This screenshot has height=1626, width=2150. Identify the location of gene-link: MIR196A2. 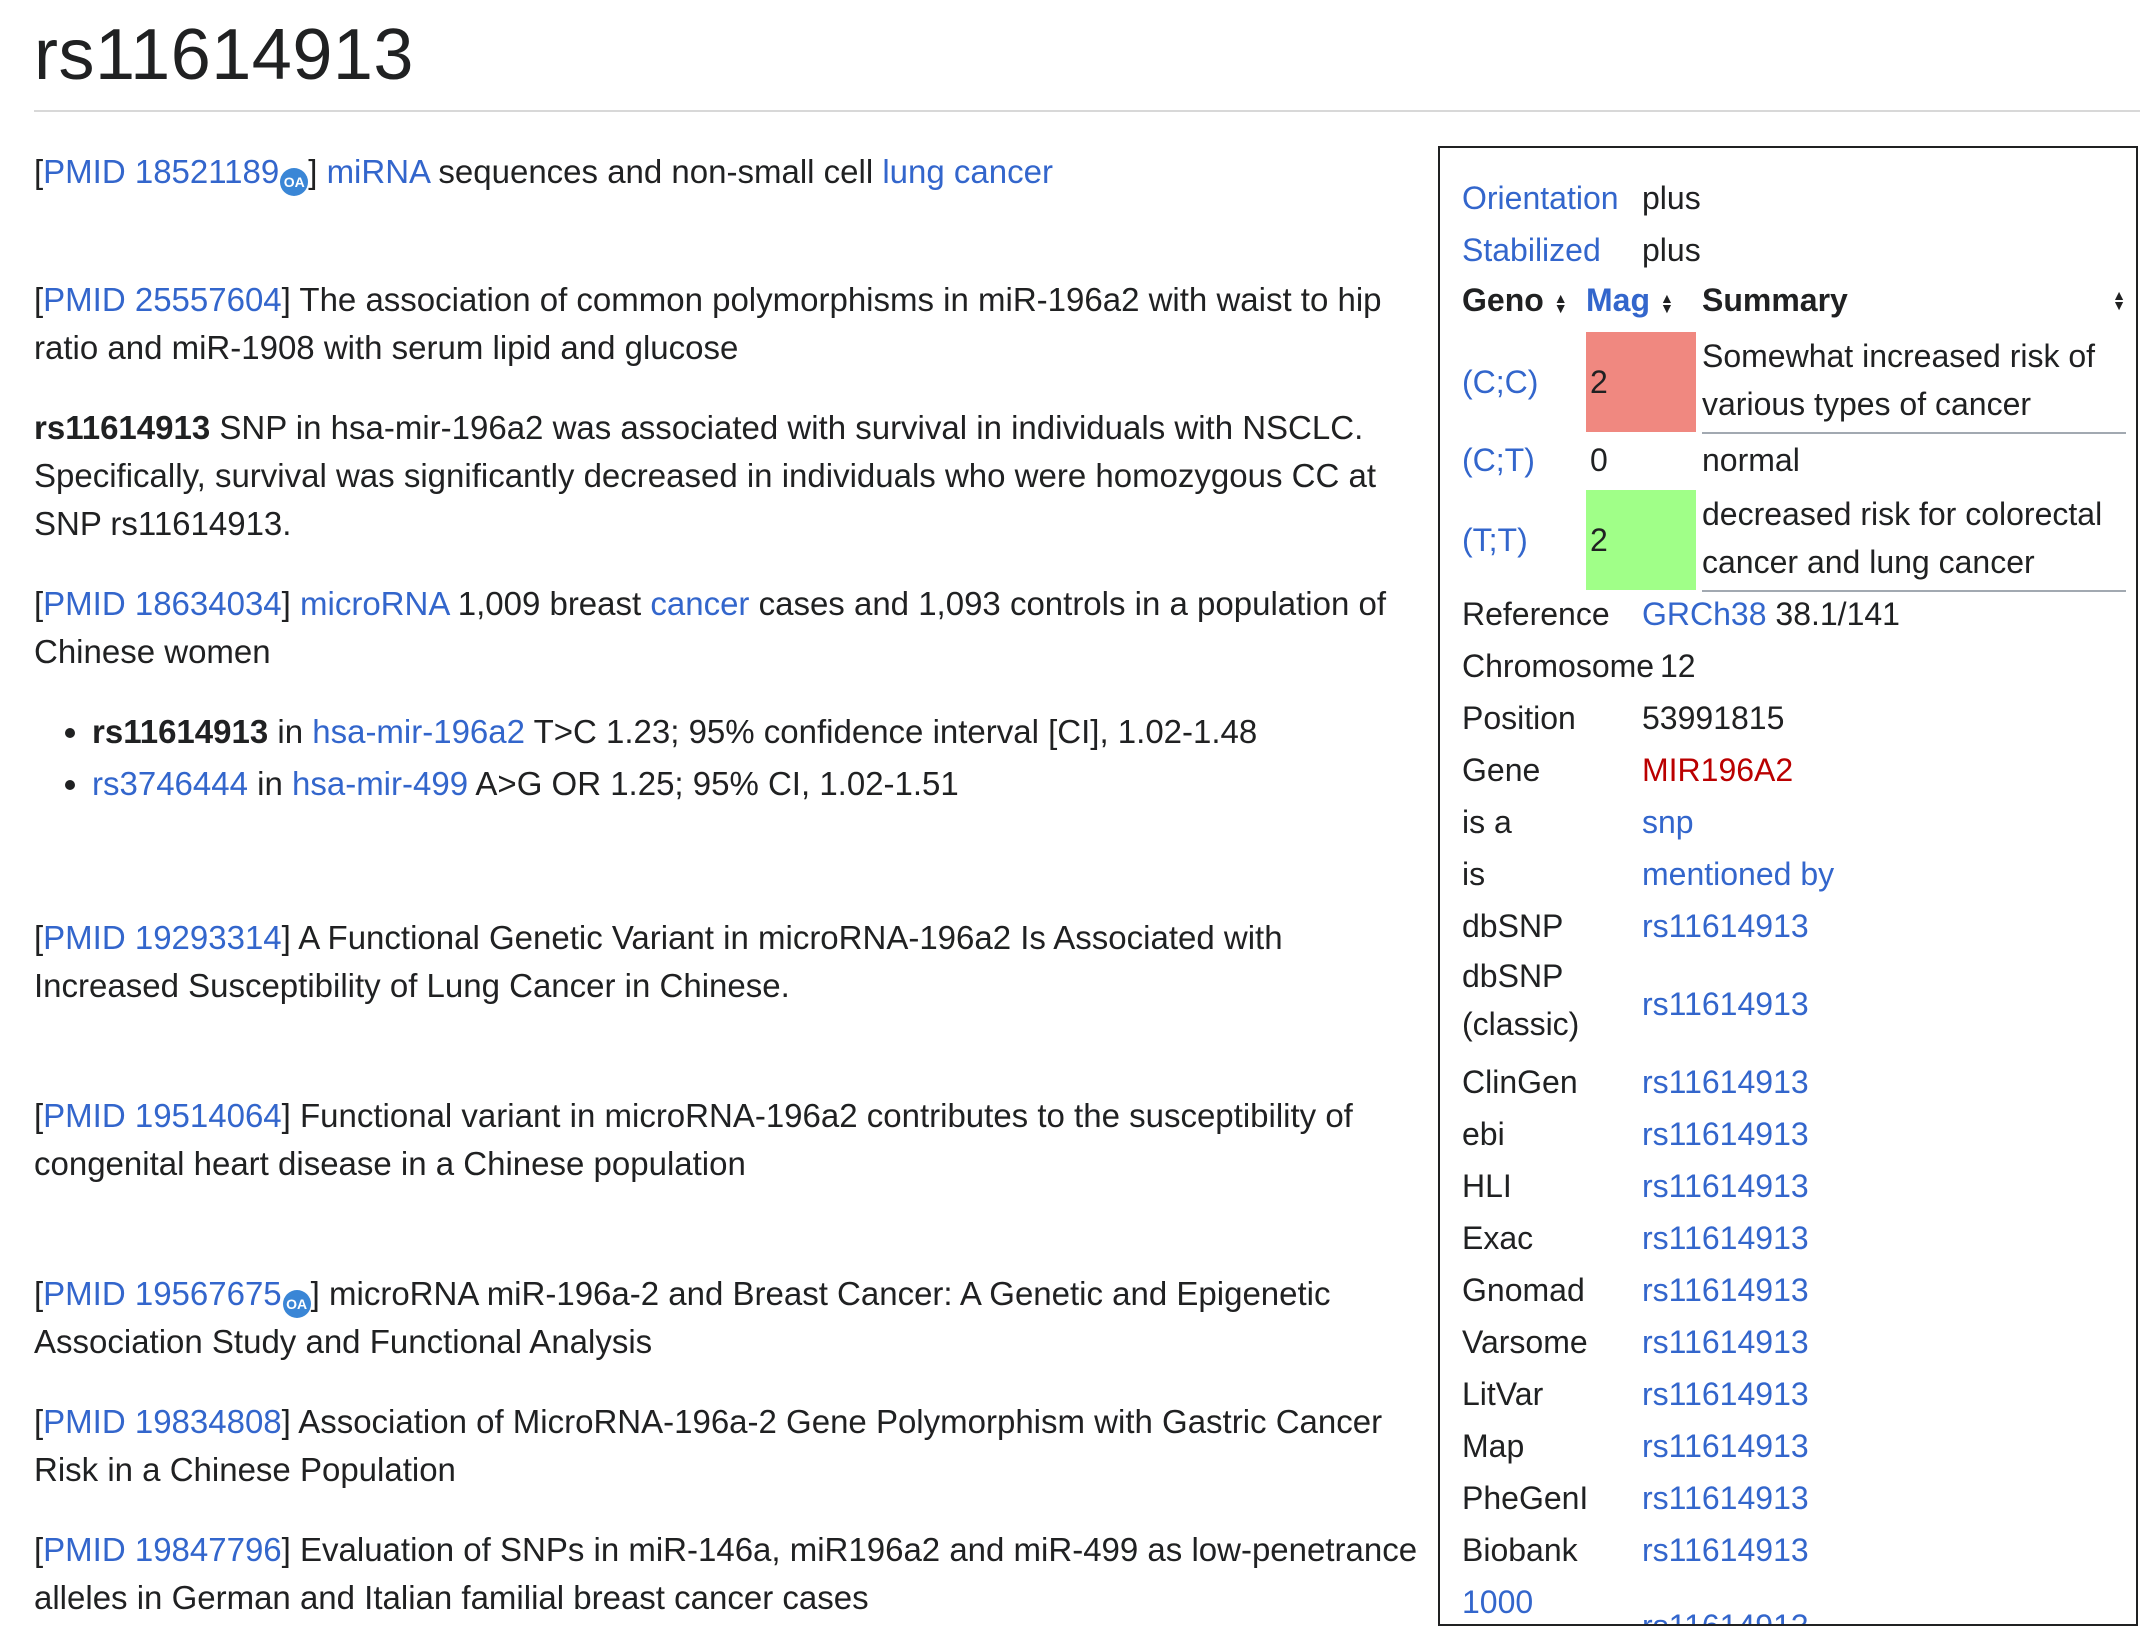
(1717, 770).